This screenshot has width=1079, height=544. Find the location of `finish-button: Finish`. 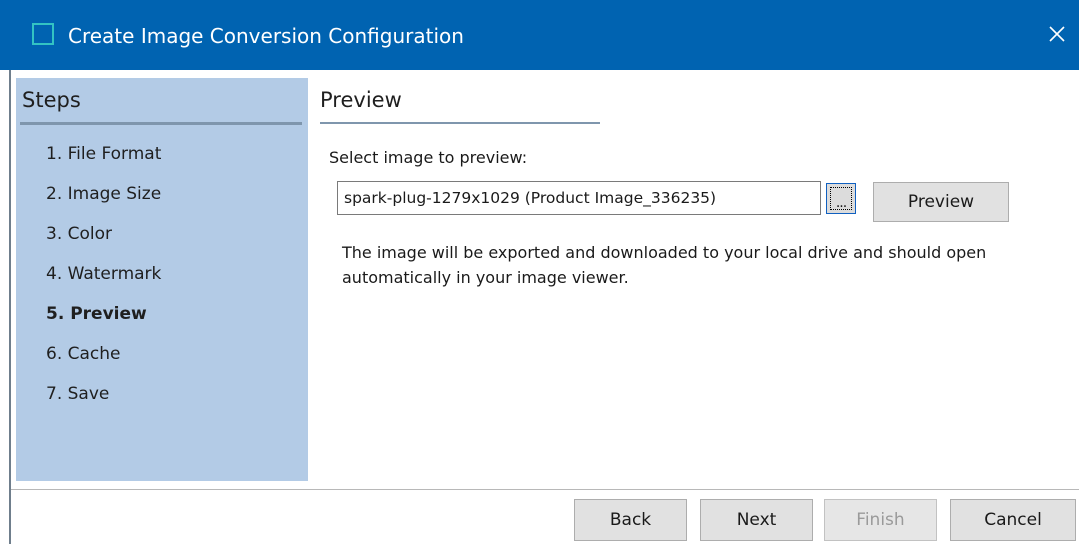

finish-button: Finish is located at coordinates (880, 520).